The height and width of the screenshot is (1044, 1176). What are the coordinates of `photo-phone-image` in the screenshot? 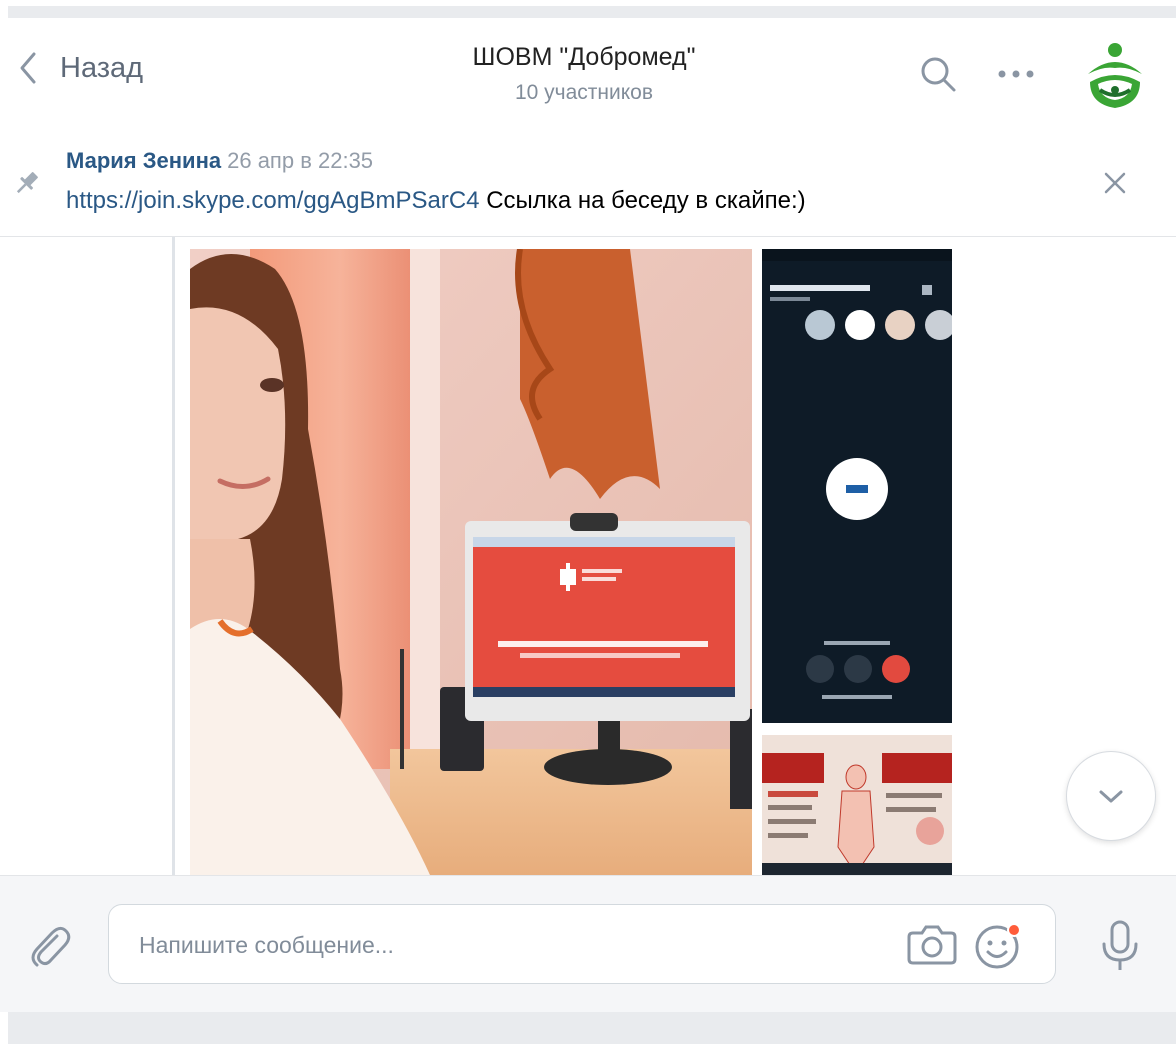 It's located at (857, 486).